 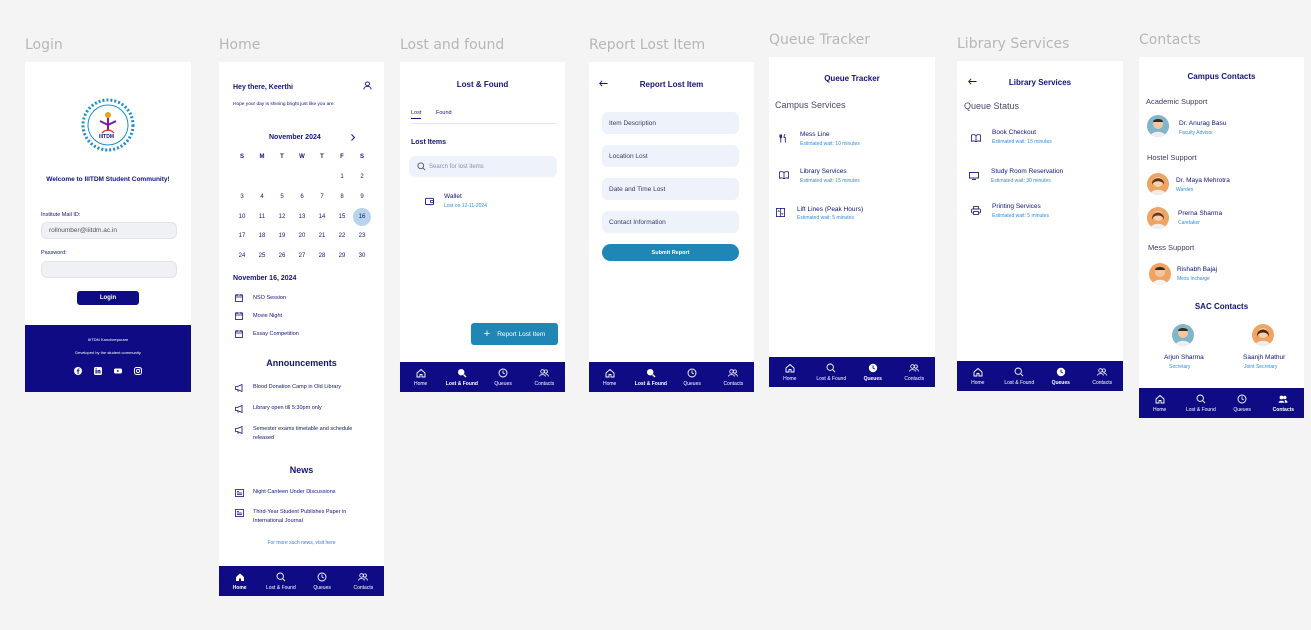 I want to click on calendar-day: 16, so click(x=362, y=216).